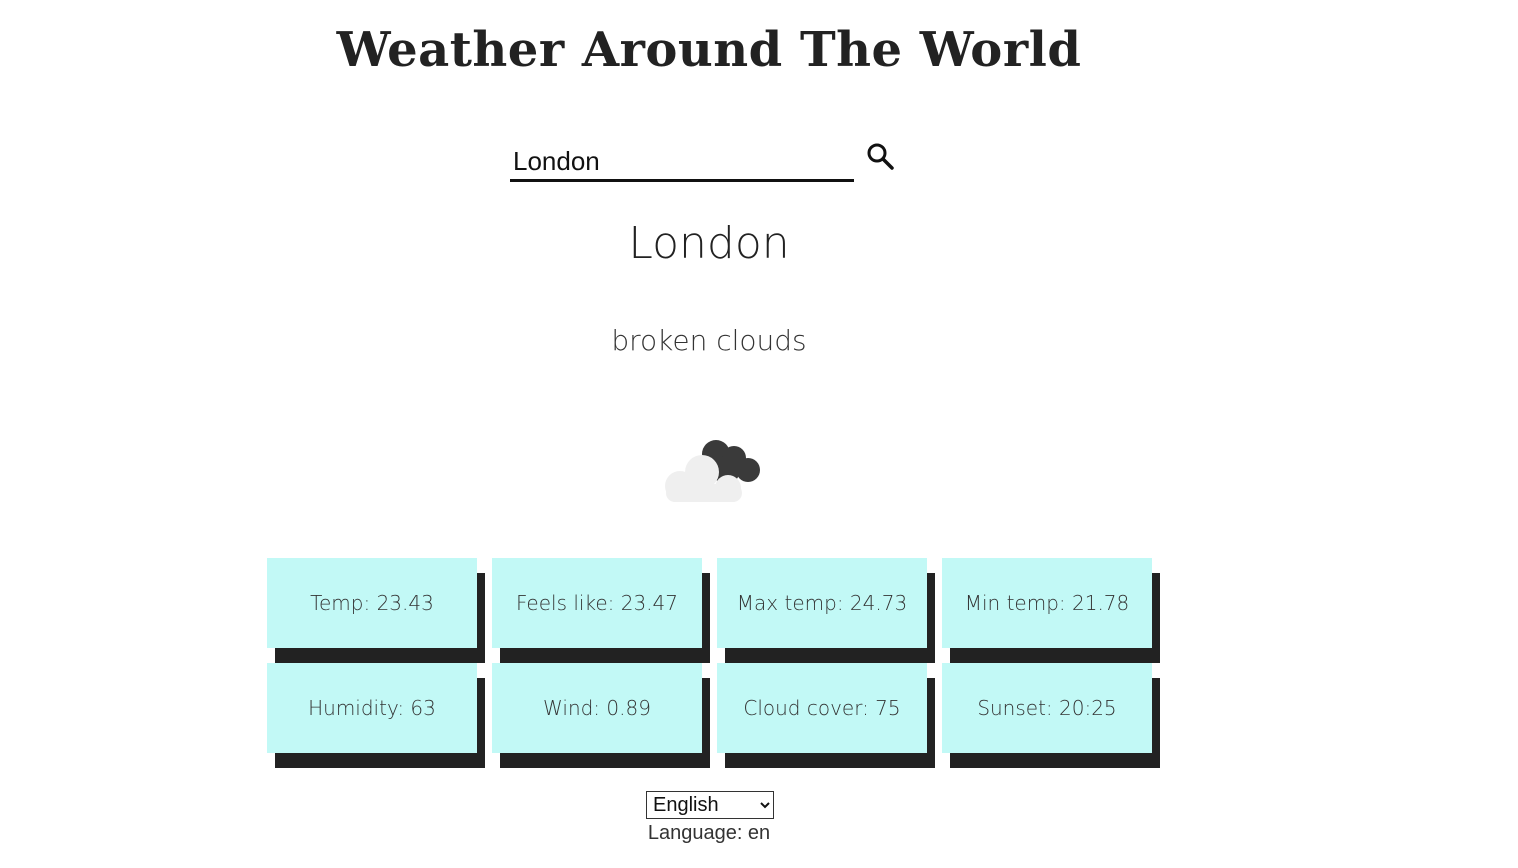 This screenshot has height=868, width=1518. I want to click on city-name: London, so click(709, 243).